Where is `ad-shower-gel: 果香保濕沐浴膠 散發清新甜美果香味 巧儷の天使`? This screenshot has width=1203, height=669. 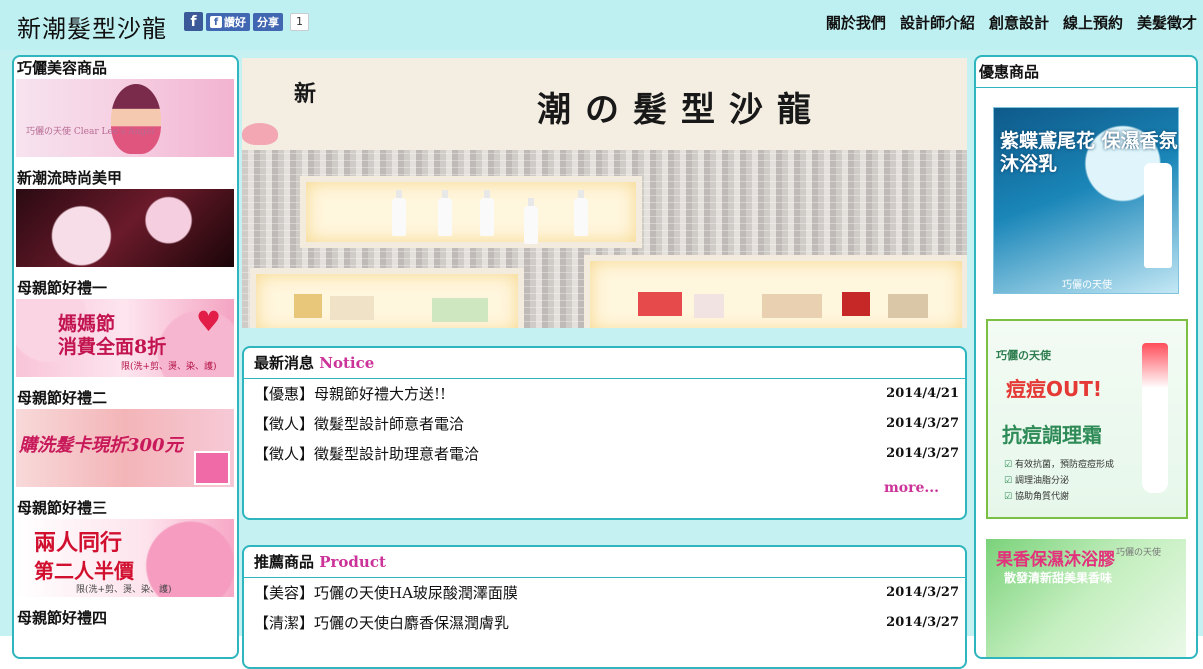 ad-shower-gel: 果香保濕沐浴膠 散發清新甜美果香味 巧儷の天使 is located at coordinates (1086, 598).